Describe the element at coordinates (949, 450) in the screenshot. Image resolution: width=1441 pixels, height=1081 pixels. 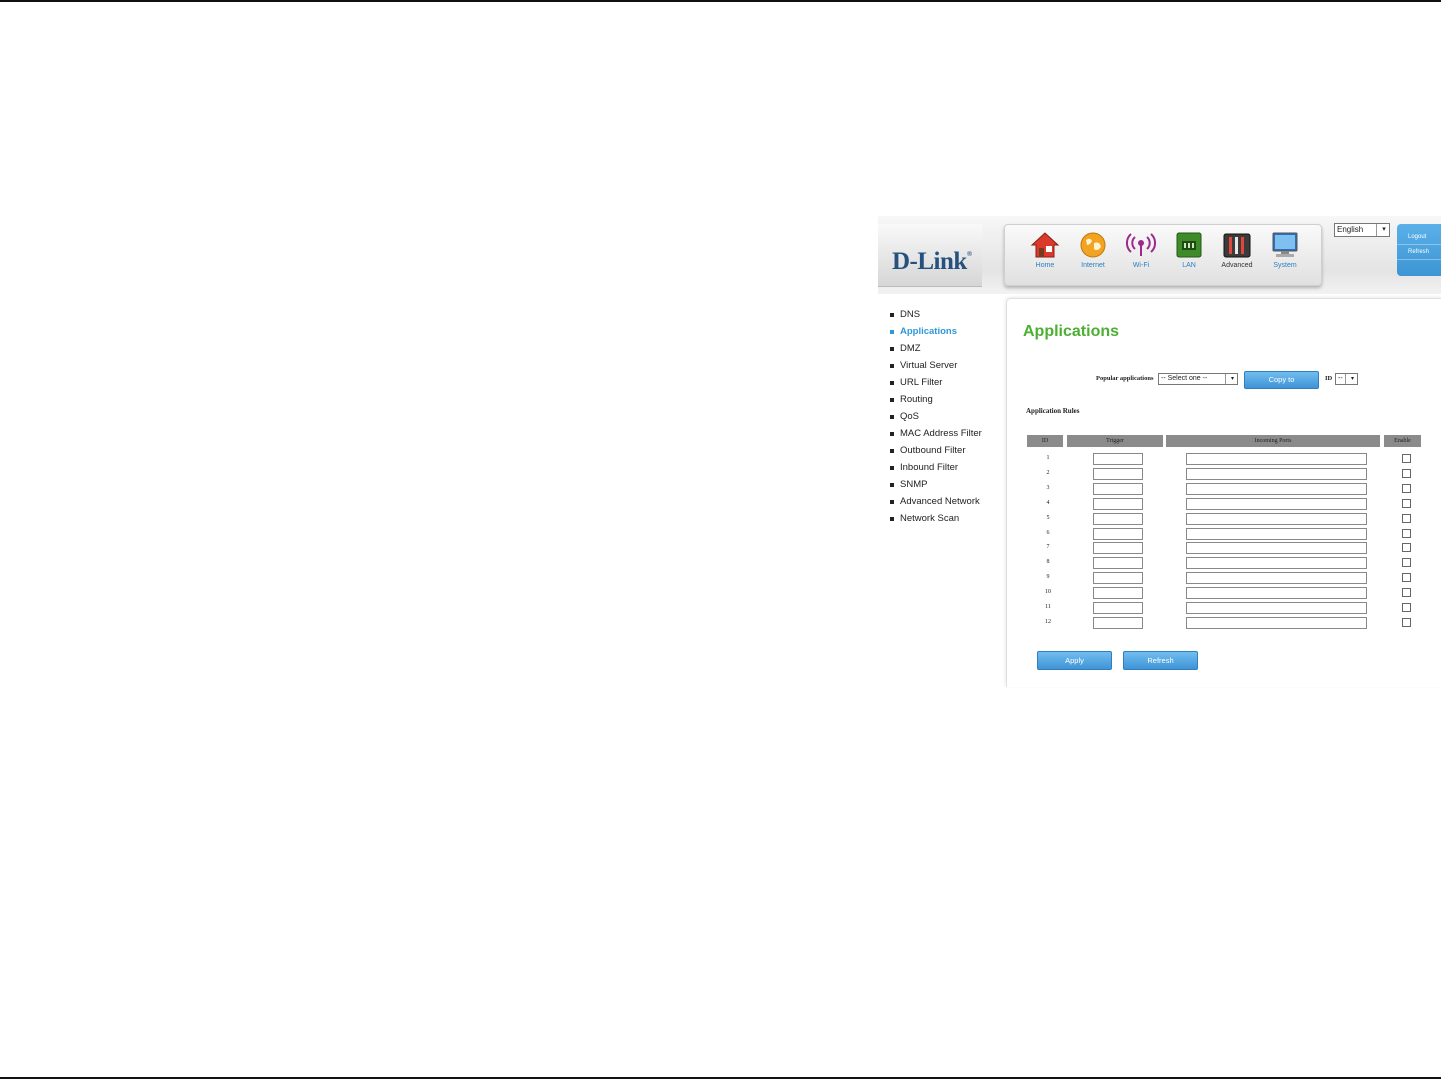
I see `sidebar-item-outbound-filter: Outbound Filter` at that location.